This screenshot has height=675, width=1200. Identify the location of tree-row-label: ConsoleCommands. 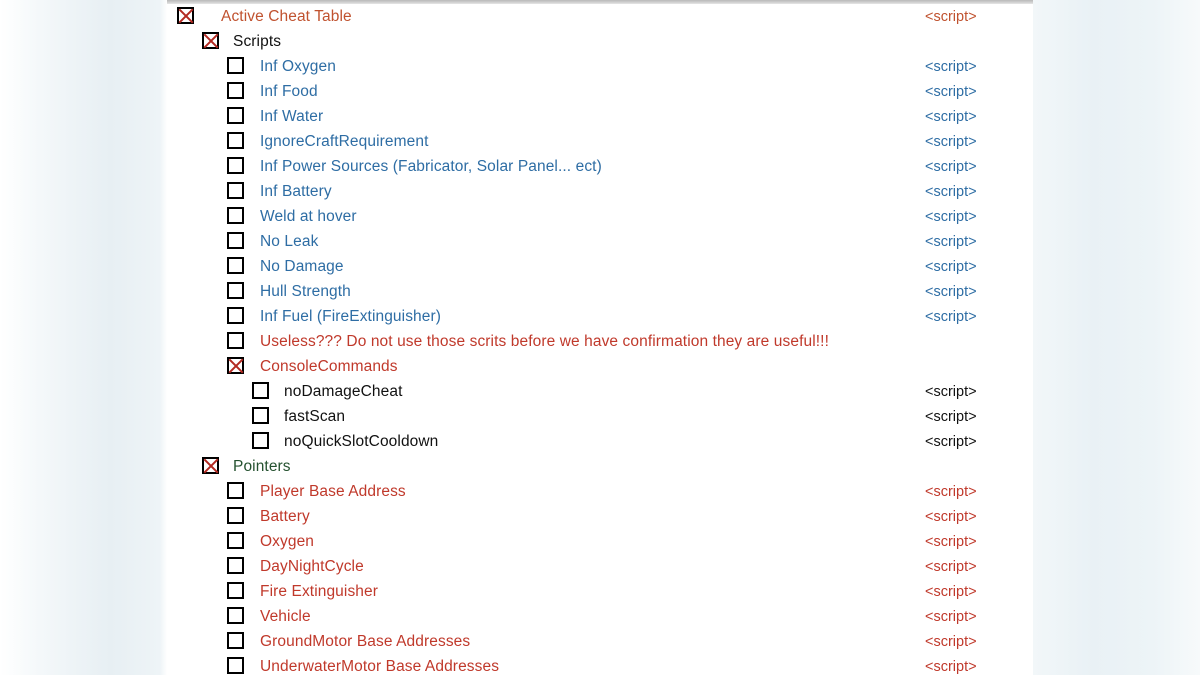
(329, 366).